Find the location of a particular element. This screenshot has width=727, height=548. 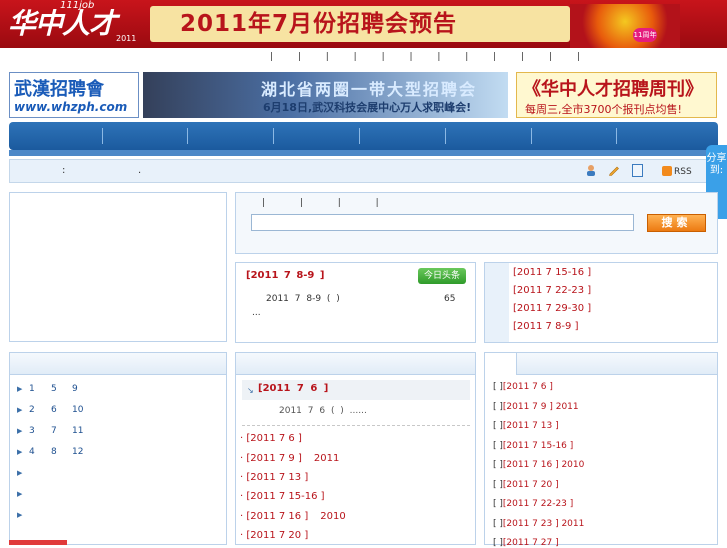

list-item: · [2011 7 20 ] is located at coordinates (280, 535).